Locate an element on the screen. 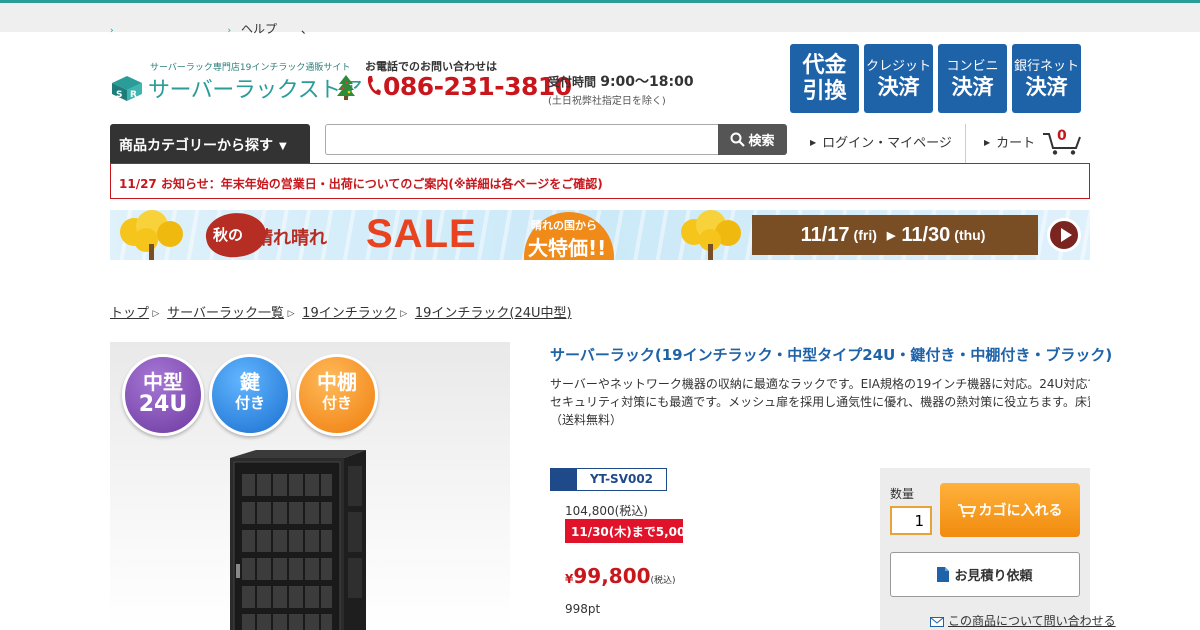 The width and height of the screenshot is (1200, 630). phone-contact: お電話でのお問い合わせは 086-231-3810 is located at coordinates (468, 79).